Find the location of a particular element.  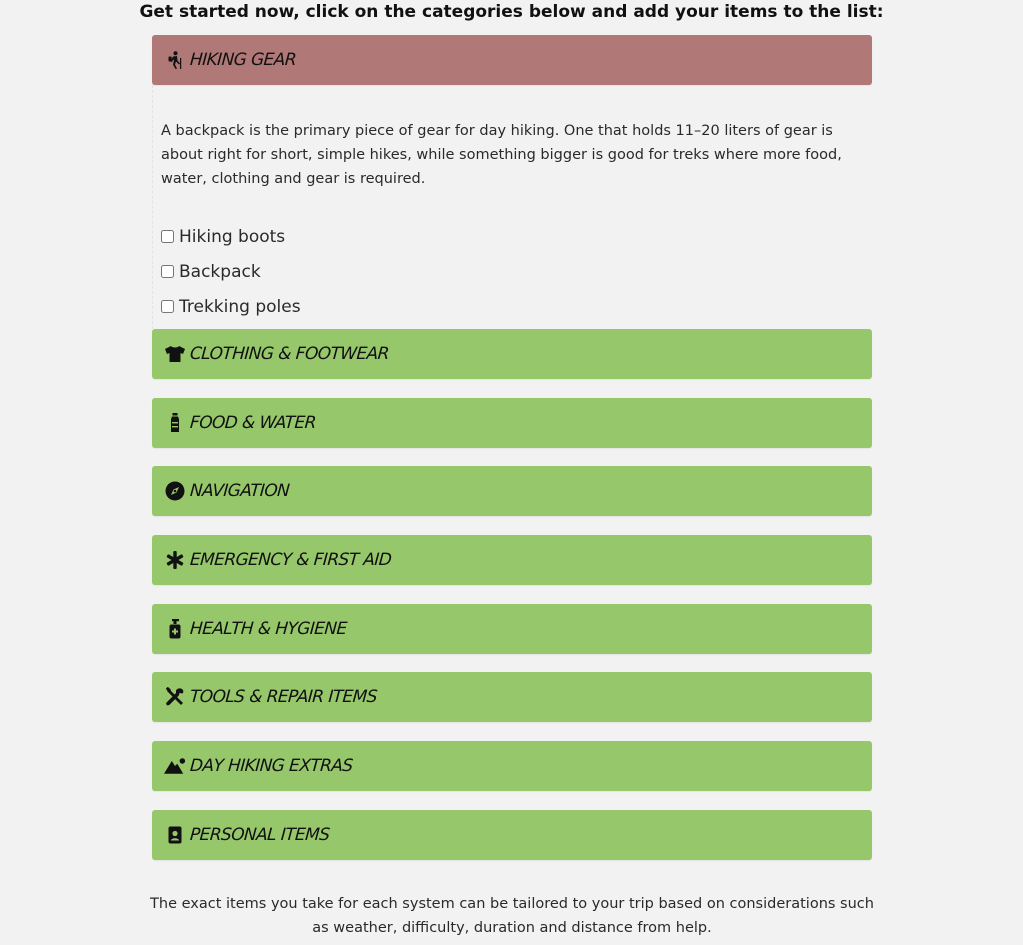

mountain-sun-icon is located at coordinates (175, 766).